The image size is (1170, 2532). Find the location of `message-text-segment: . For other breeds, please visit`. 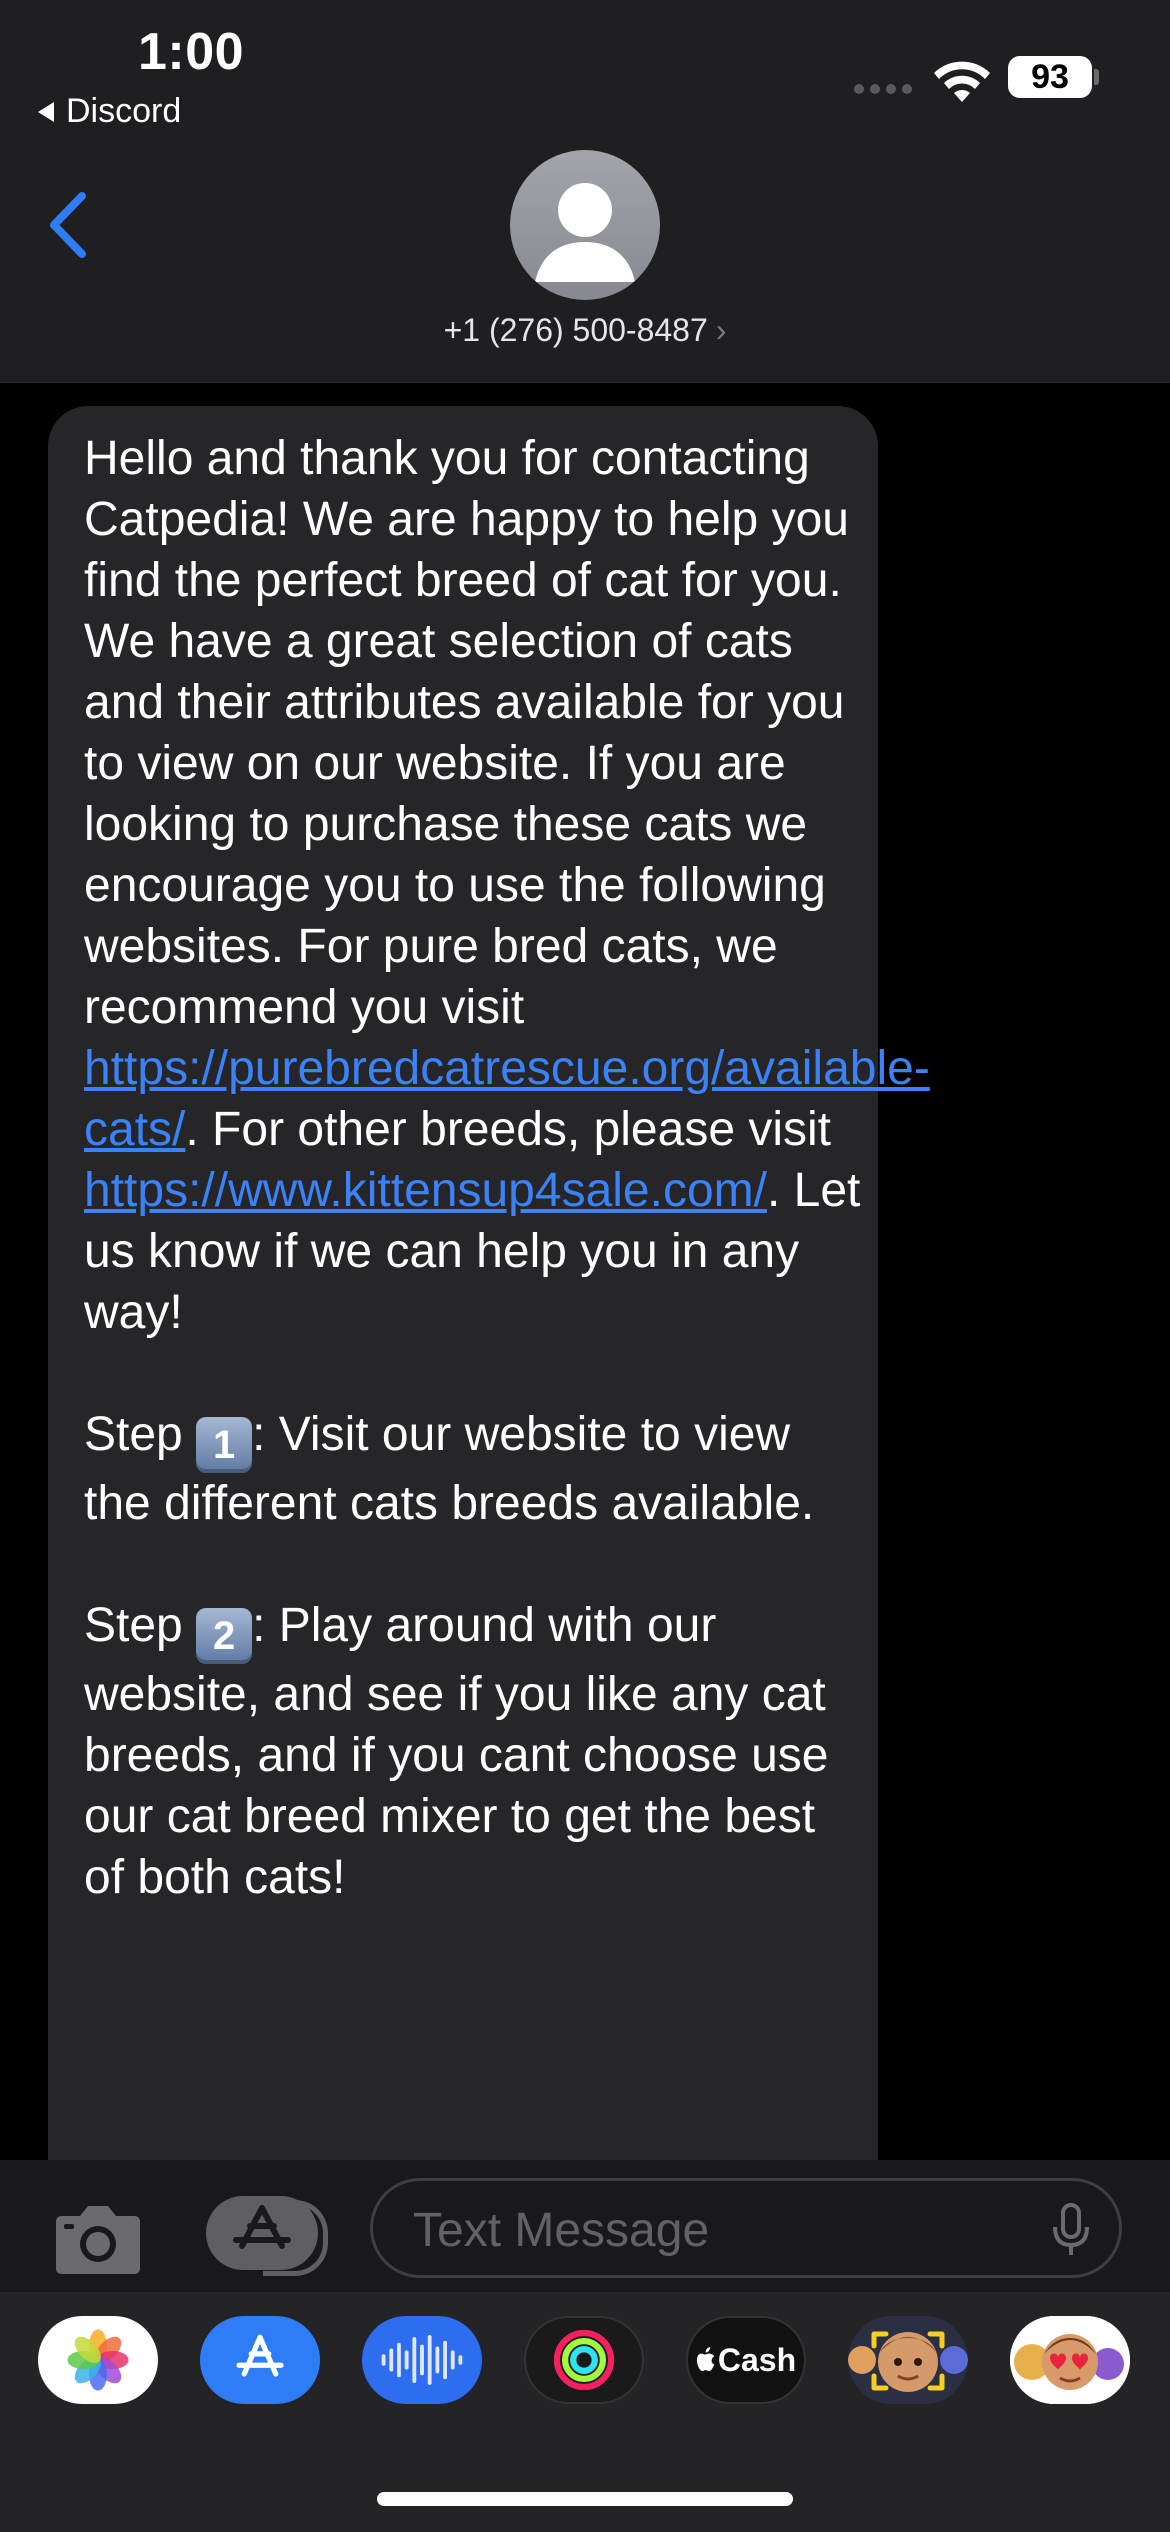

message-text-segment: . For other breeds, please visit is located at coordinates (515, 1129).